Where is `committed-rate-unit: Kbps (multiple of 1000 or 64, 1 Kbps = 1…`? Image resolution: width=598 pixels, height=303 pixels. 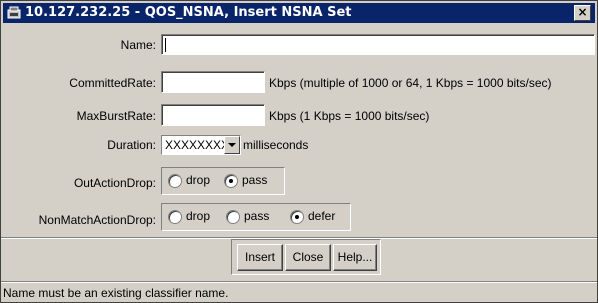 committed-rate-unit: Kbps (multiple of 1000 or 64, 1 Kbps = 1… is located at coordinates (410, 83).